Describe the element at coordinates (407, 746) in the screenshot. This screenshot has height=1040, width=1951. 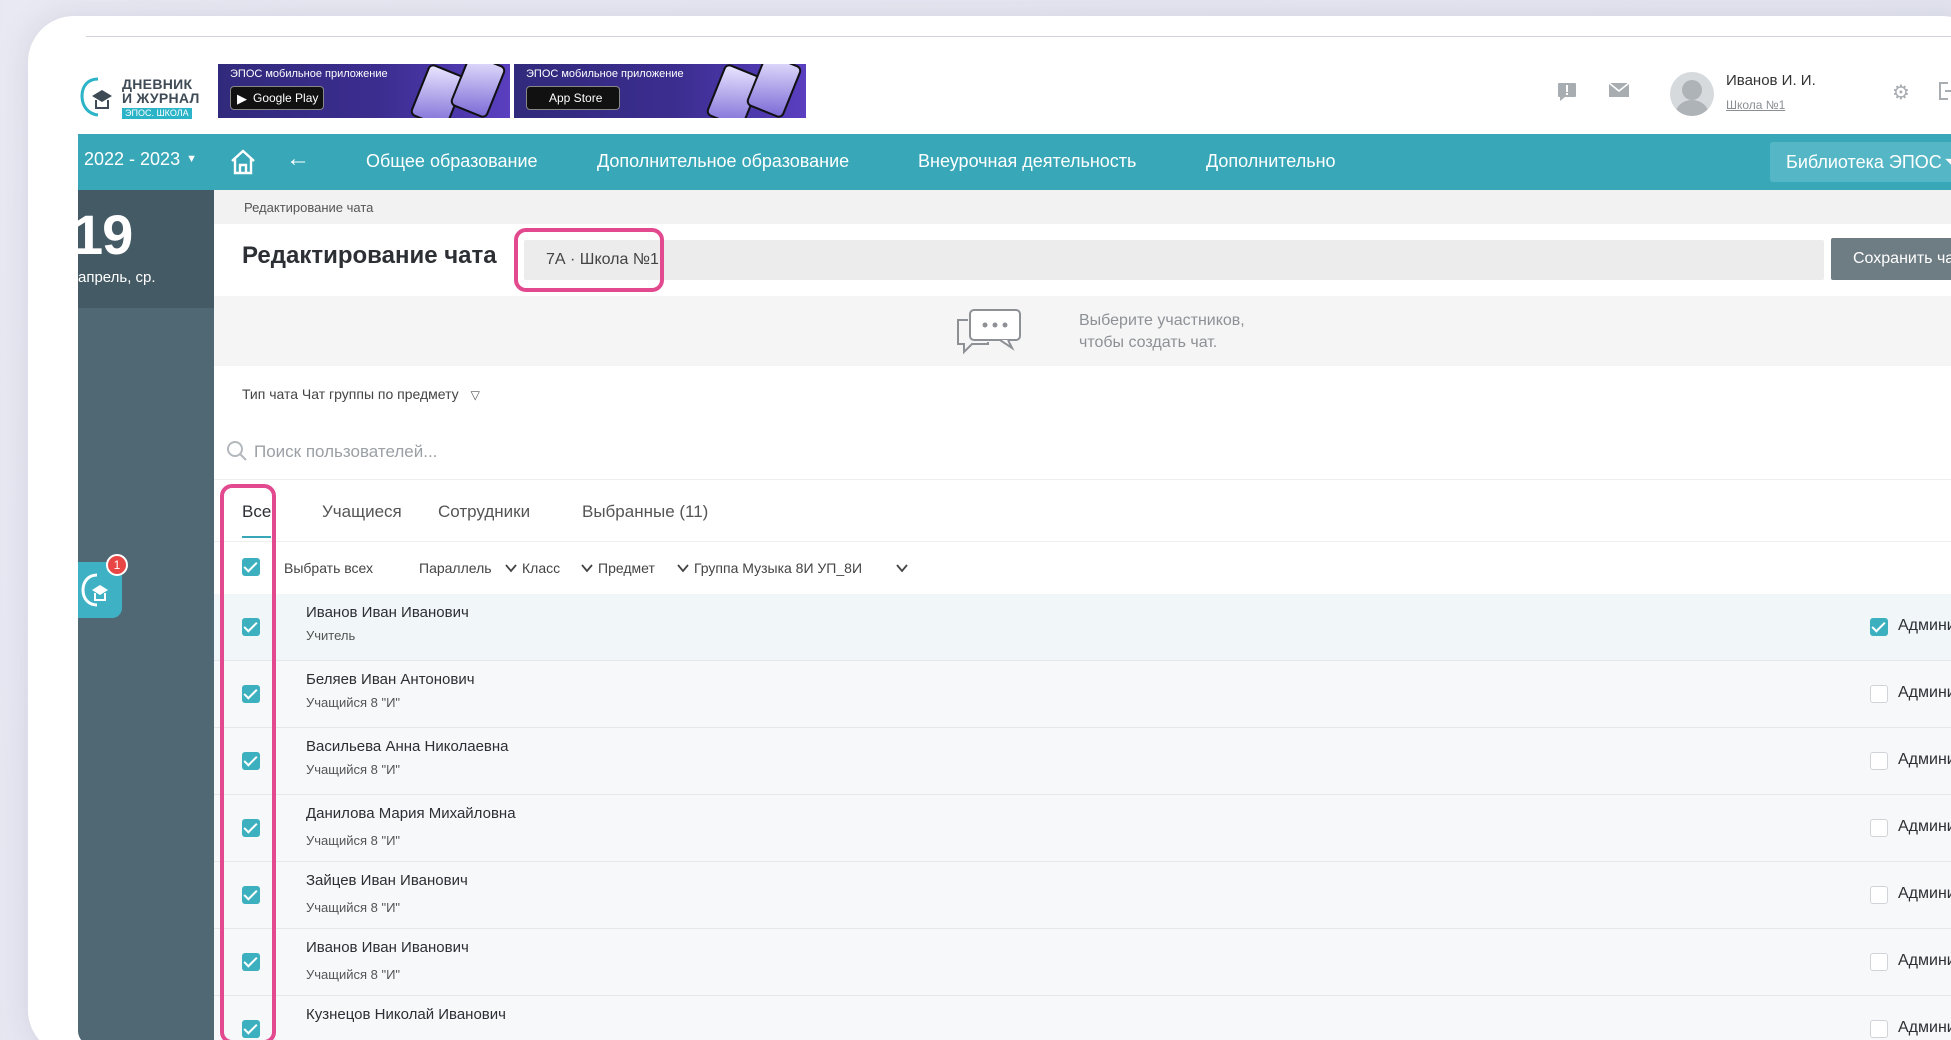
I see `user-name: Васильева Анна Николаевна` at that location.